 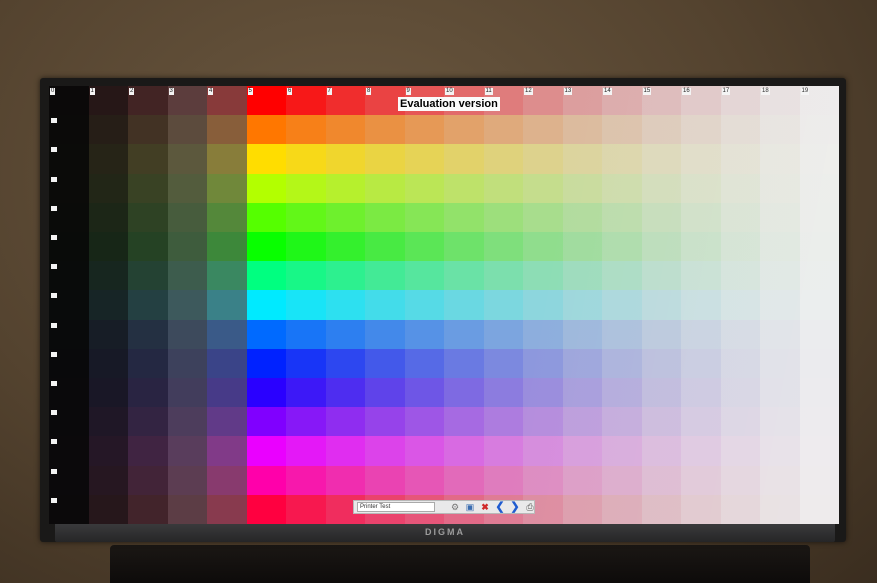 What do you see at coordinates (455, 507) in the screenshot?
I see `gear-icon: ⚙` at bounding box center [455, 507].